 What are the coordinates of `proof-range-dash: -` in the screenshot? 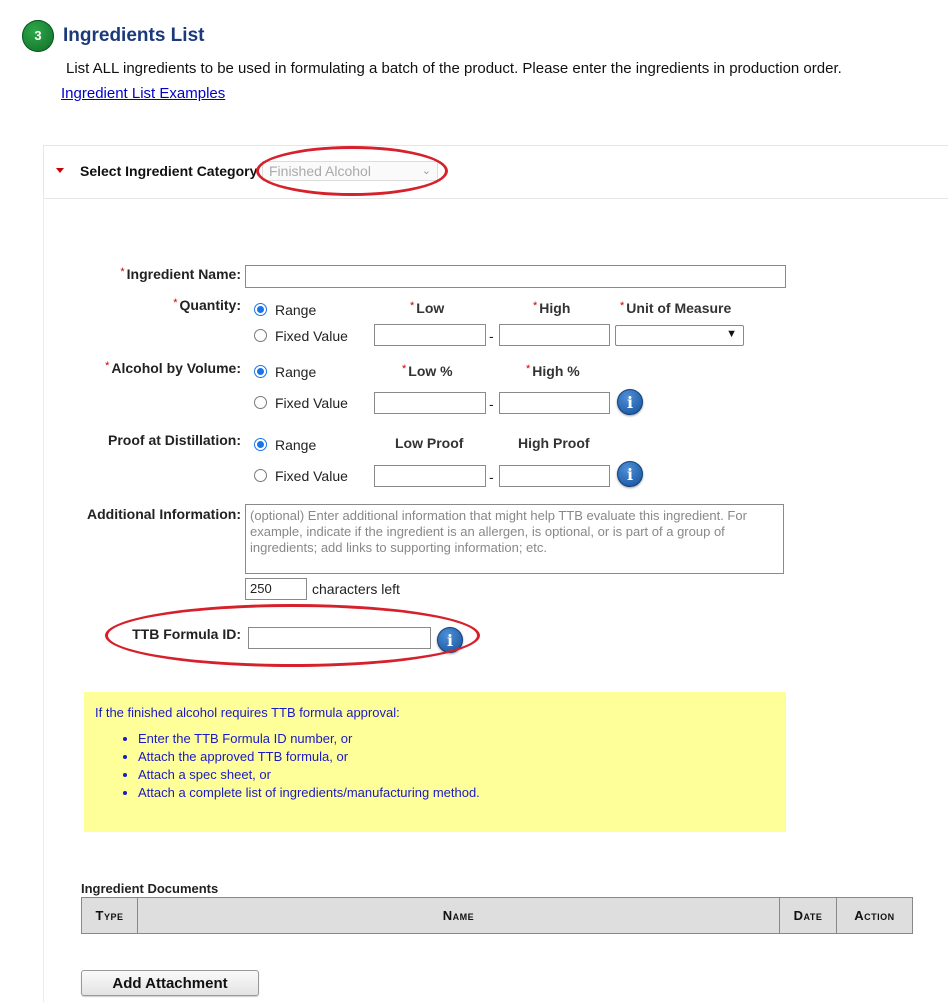 It's located at (491, 477).